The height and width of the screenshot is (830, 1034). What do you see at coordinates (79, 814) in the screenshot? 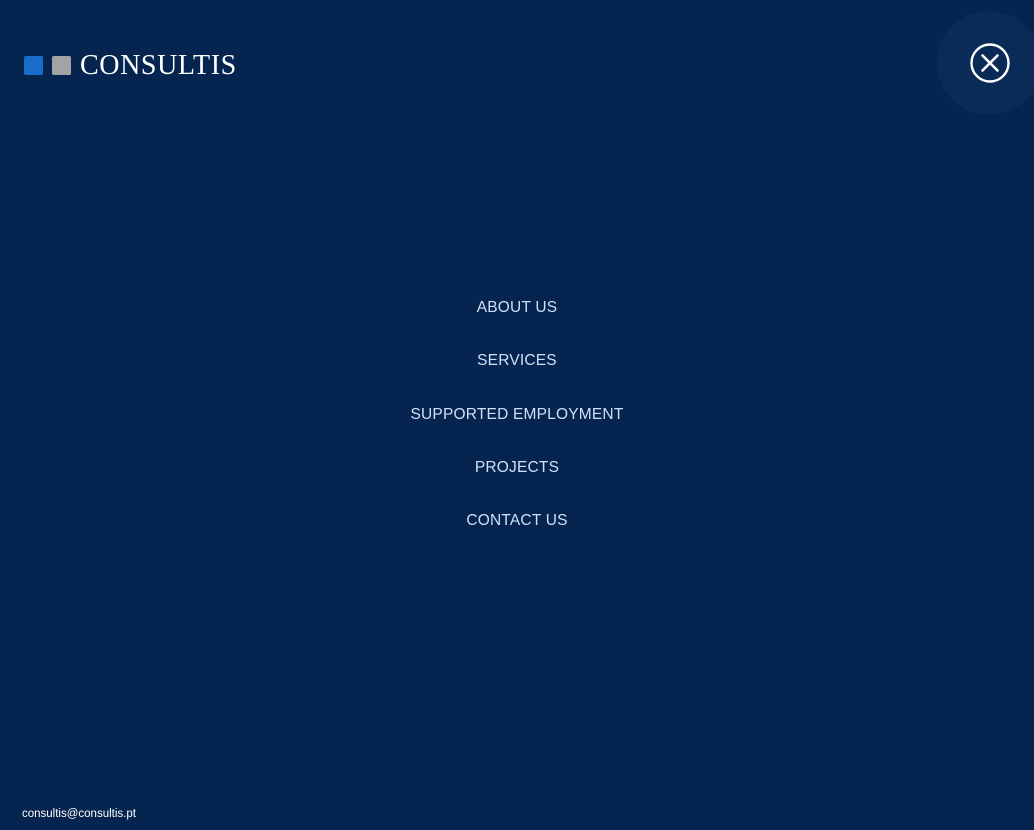
I see `footer-email-link: consultis@consultis.pt` at bounding box center [79, 814].